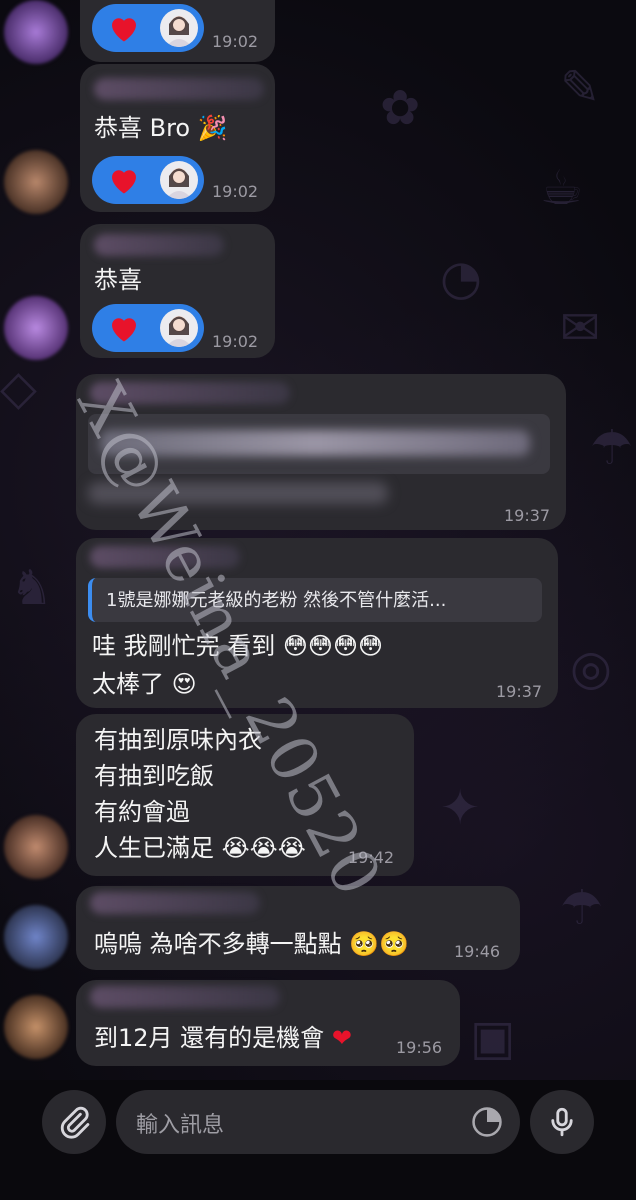 This screenshot has width=636, height=1200. I want to click on message-input: 輸入訊息, so click(318, 1122).